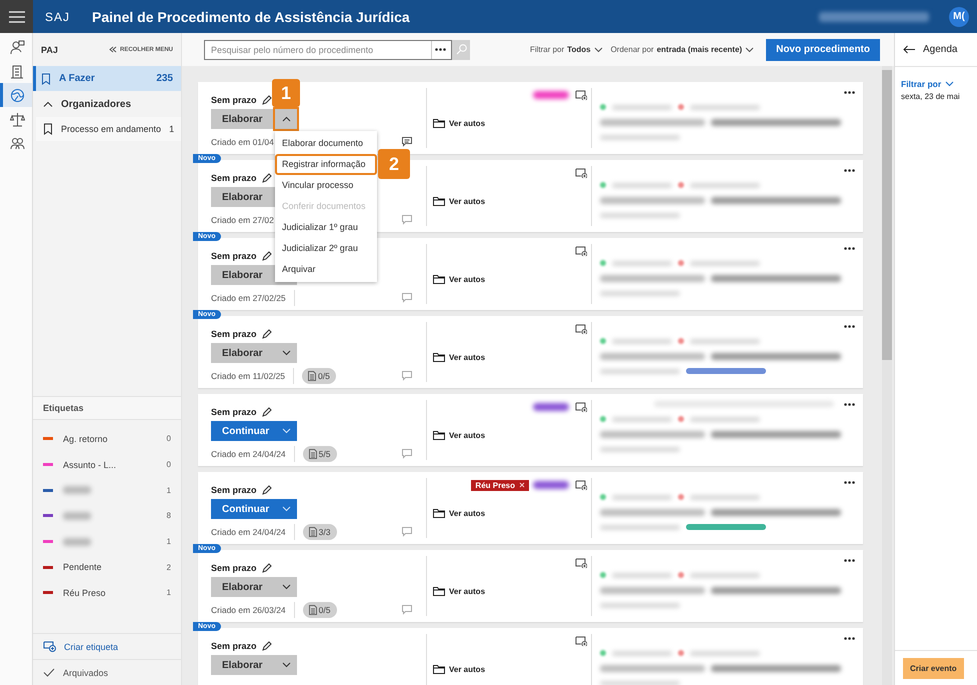 The image size is (977, 685). What do you see at coordinates (823, 49) in the screenshot?
I see `new-procedure-button: Novo procedimento` at bounding box center [823, 49].